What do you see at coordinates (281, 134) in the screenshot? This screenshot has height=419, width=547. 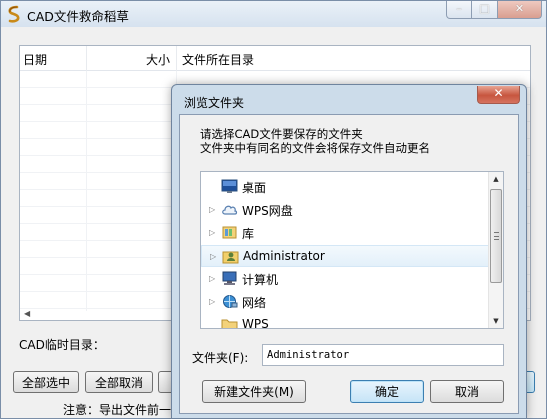 I see `instruction-line-1: 请选择CAD文件要保存的文件夹` at bounding box center [281, 134].